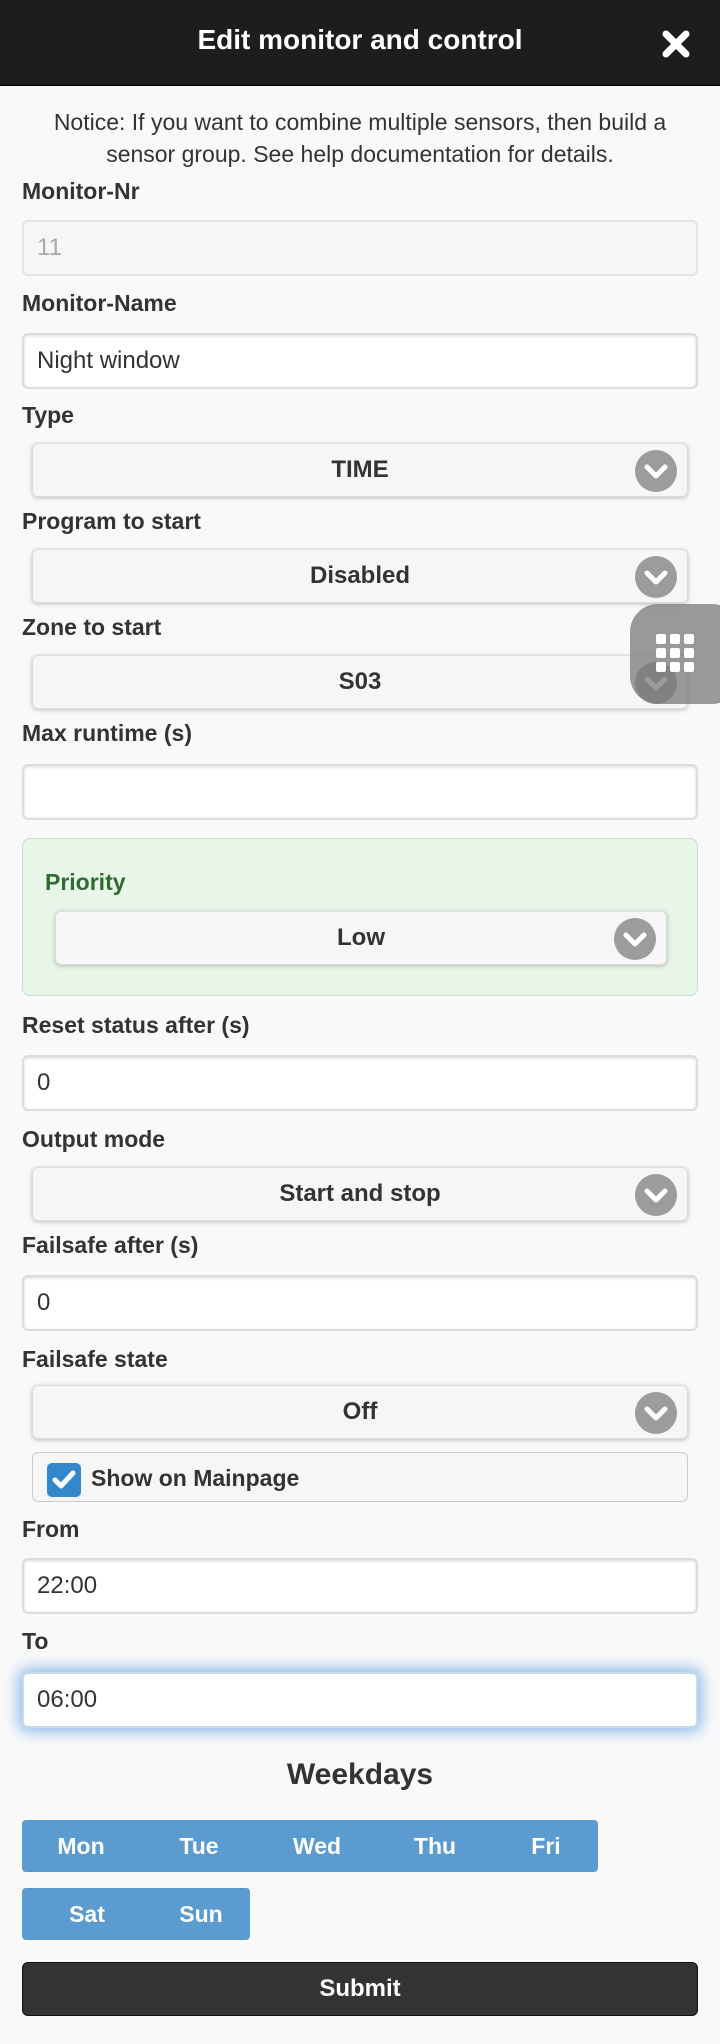 The image size is (720, 2044). I want to click on day-thu-button: Thu, so click(435, 1846).